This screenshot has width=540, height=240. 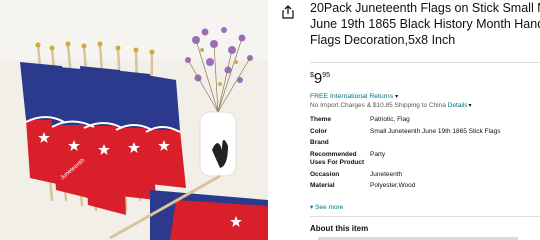 I want to click on about-heading: About this item, so click(x=339, y=228).